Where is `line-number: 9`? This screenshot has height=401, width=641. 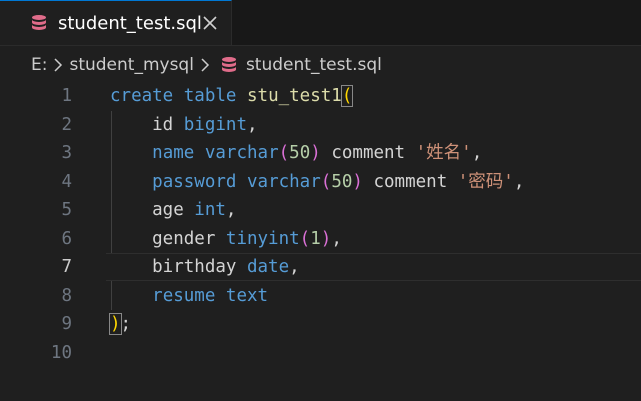 line-number: 9 is located at coordinates (66, 324).